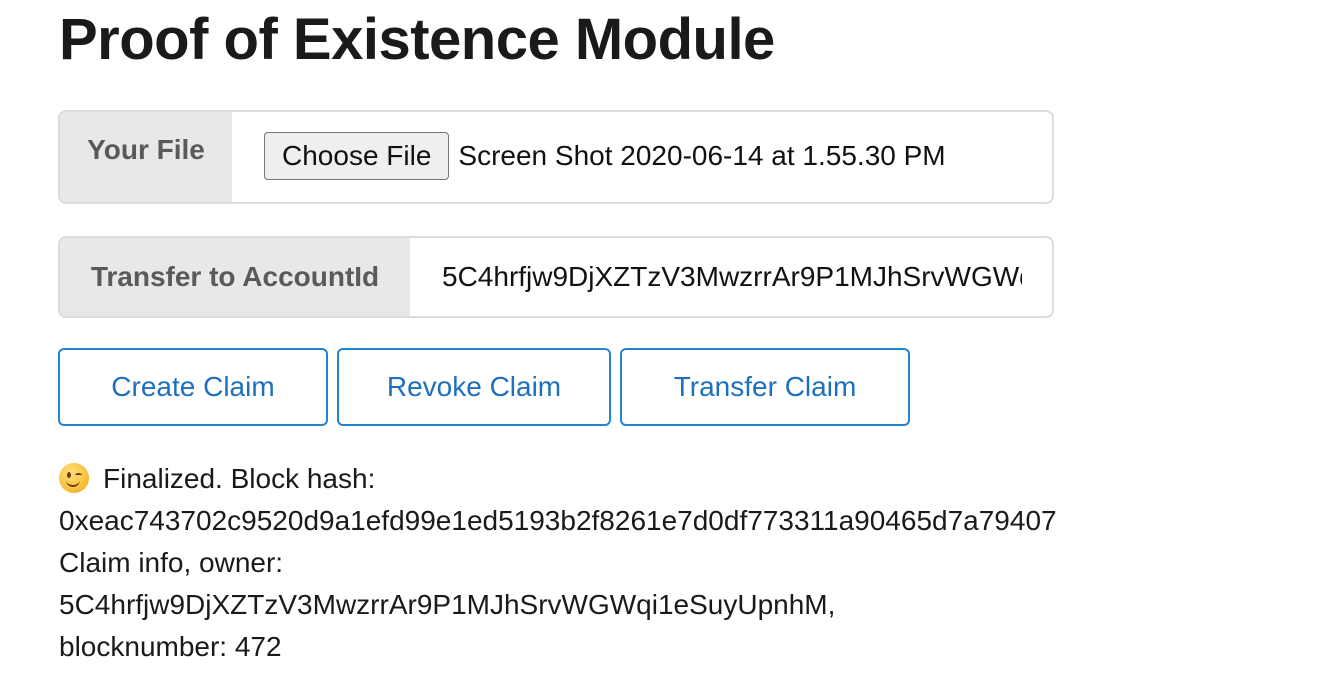 Image resolution: width=1338 pixels, height=678 pixels. Describe the element at coordinates (146, 157) in the screenshot. I see `file-label: Your File` at that location.